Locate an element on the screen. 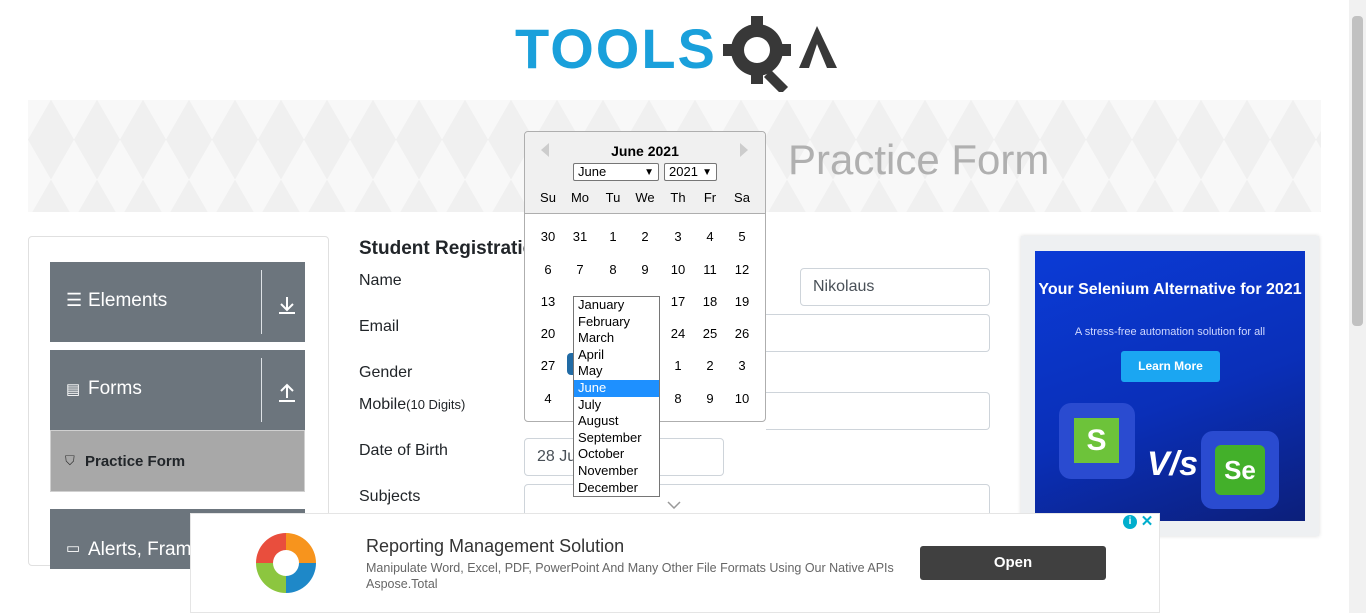  form-title: Student Registration Form is located at coordinates (444, 248).